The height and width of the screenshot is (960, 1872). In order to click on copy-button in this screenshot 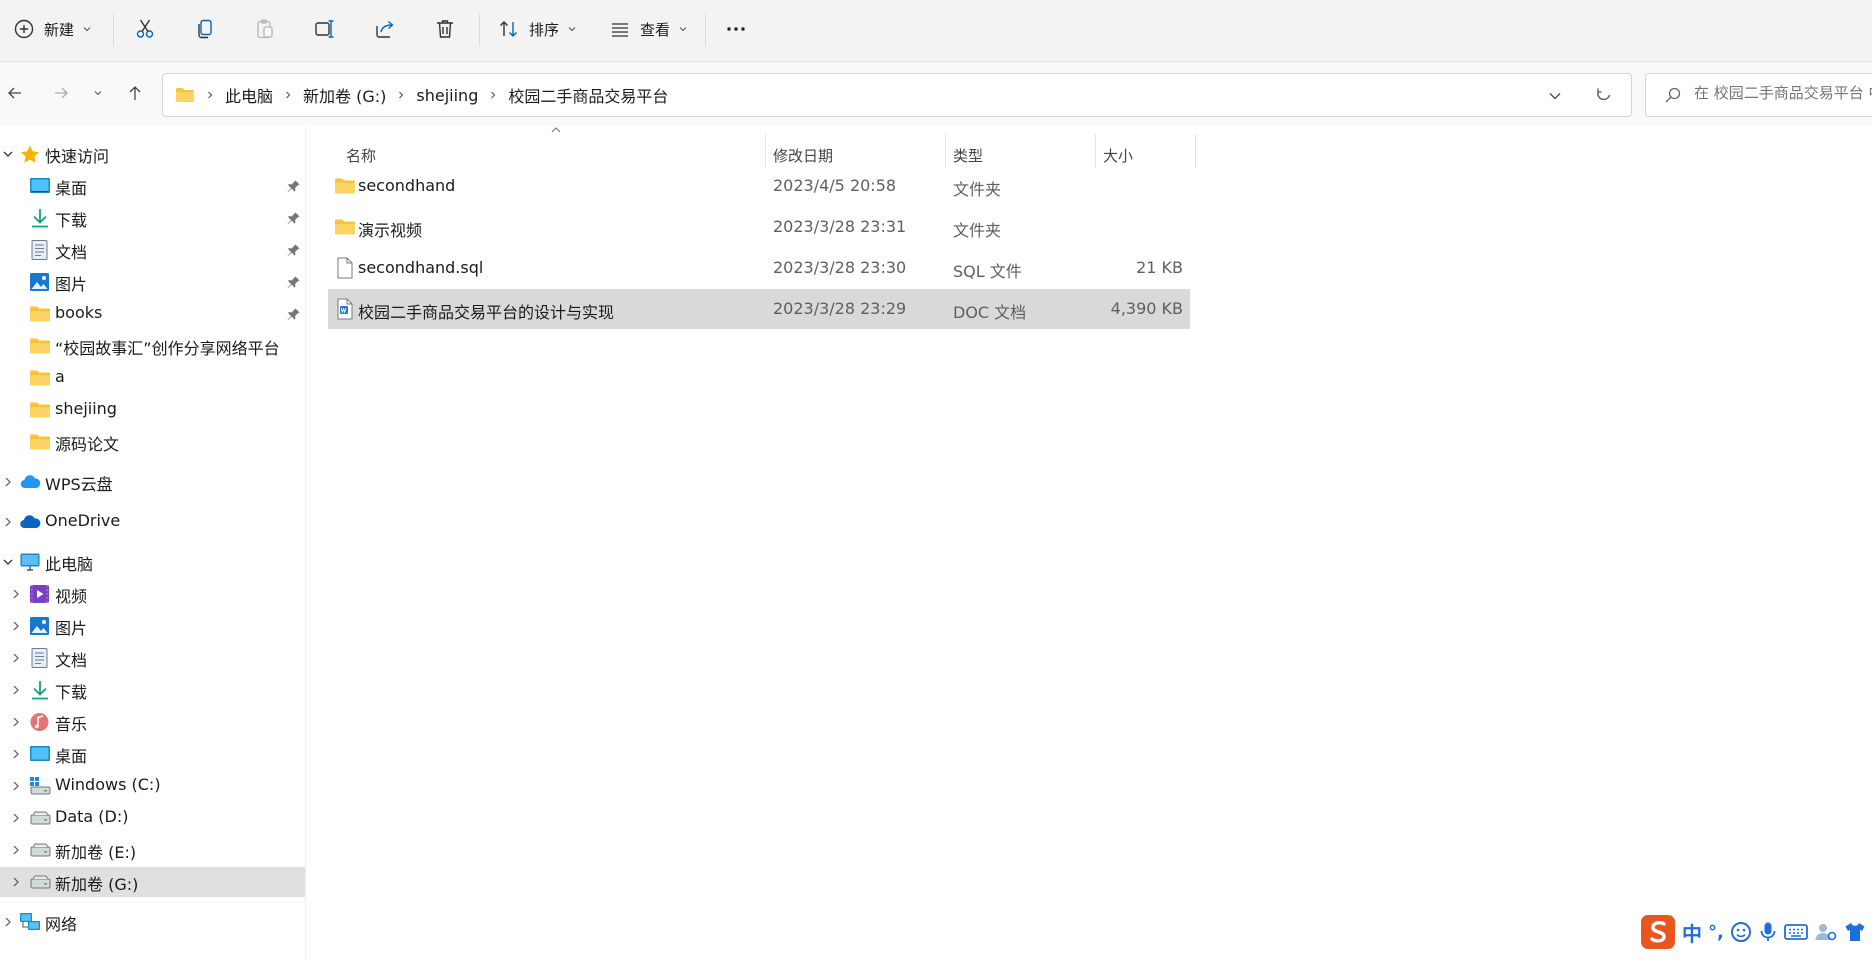, I will do `click(205, 29)`.